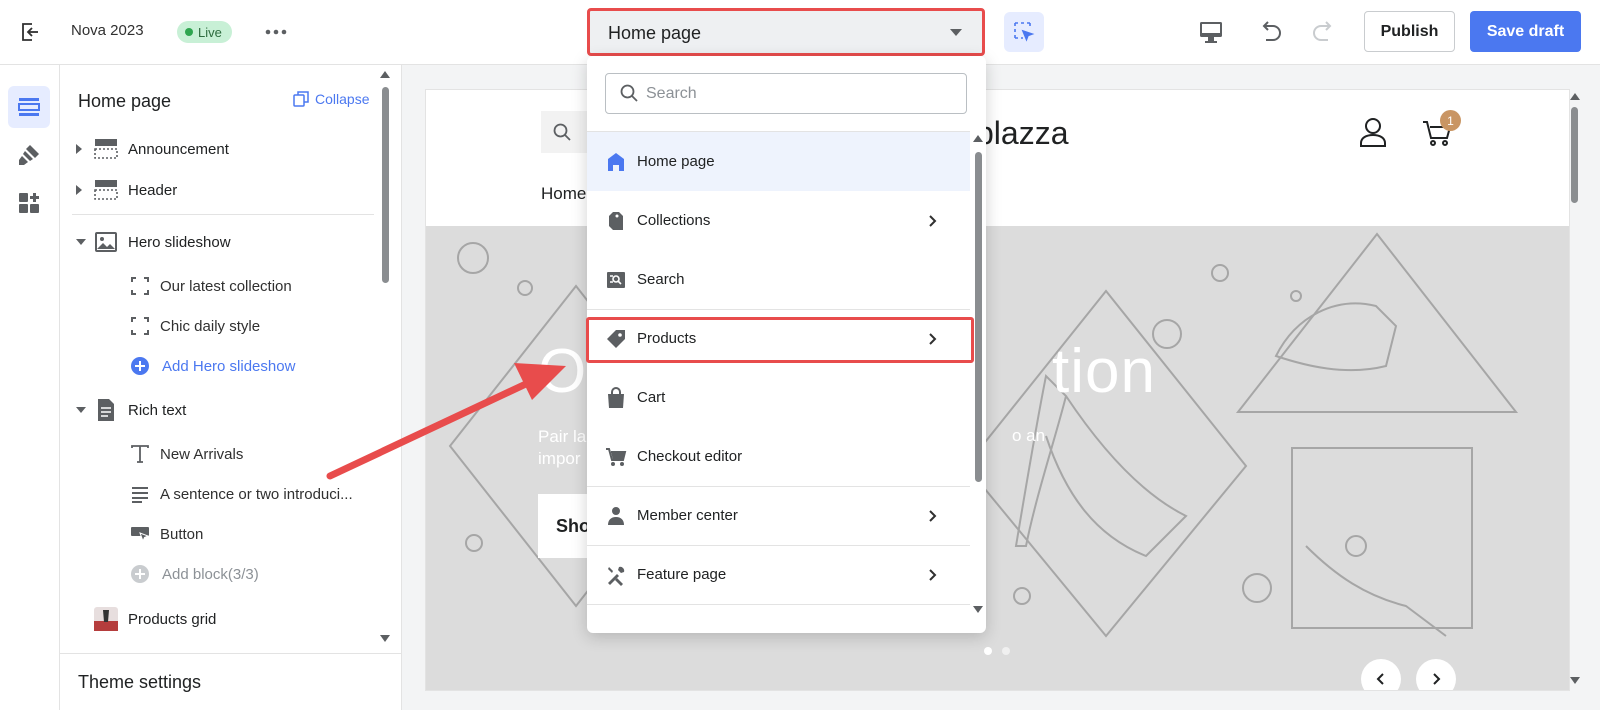 This screenshot has width=1600, height=710. Describe the element at coordinates (106, 619) in the screenshot. I see `product-thumbnail-icon` at that location.